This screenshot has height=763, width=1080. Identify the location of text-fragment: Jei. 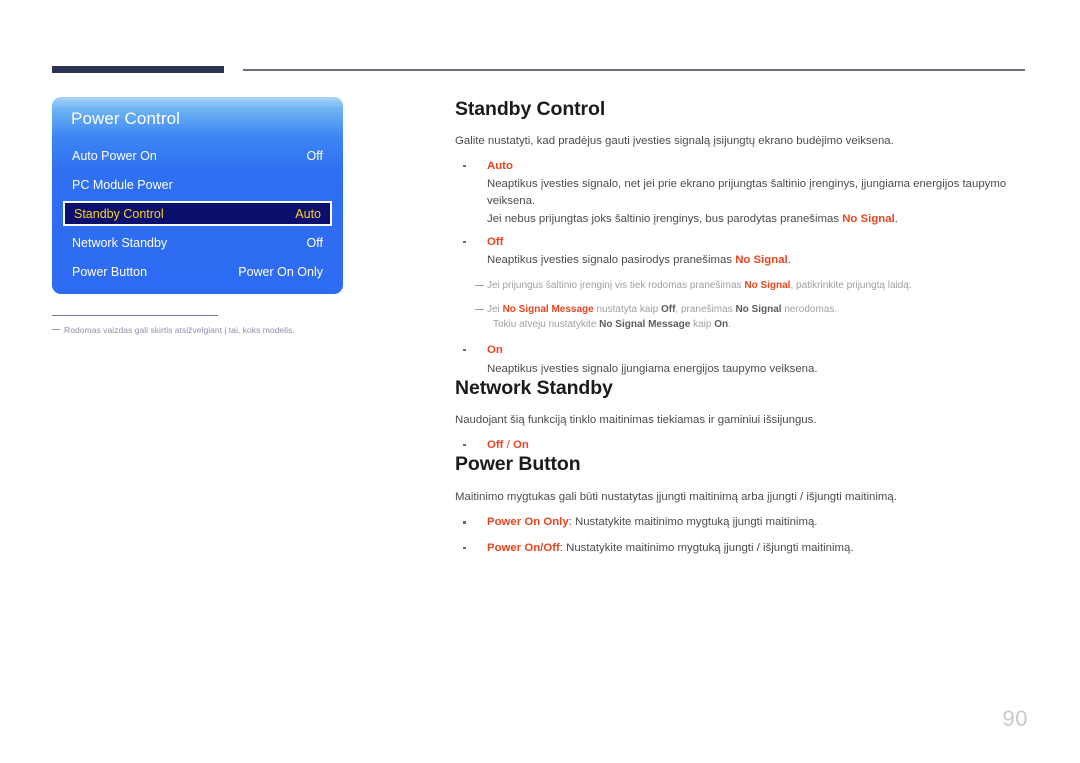
(495, 309).